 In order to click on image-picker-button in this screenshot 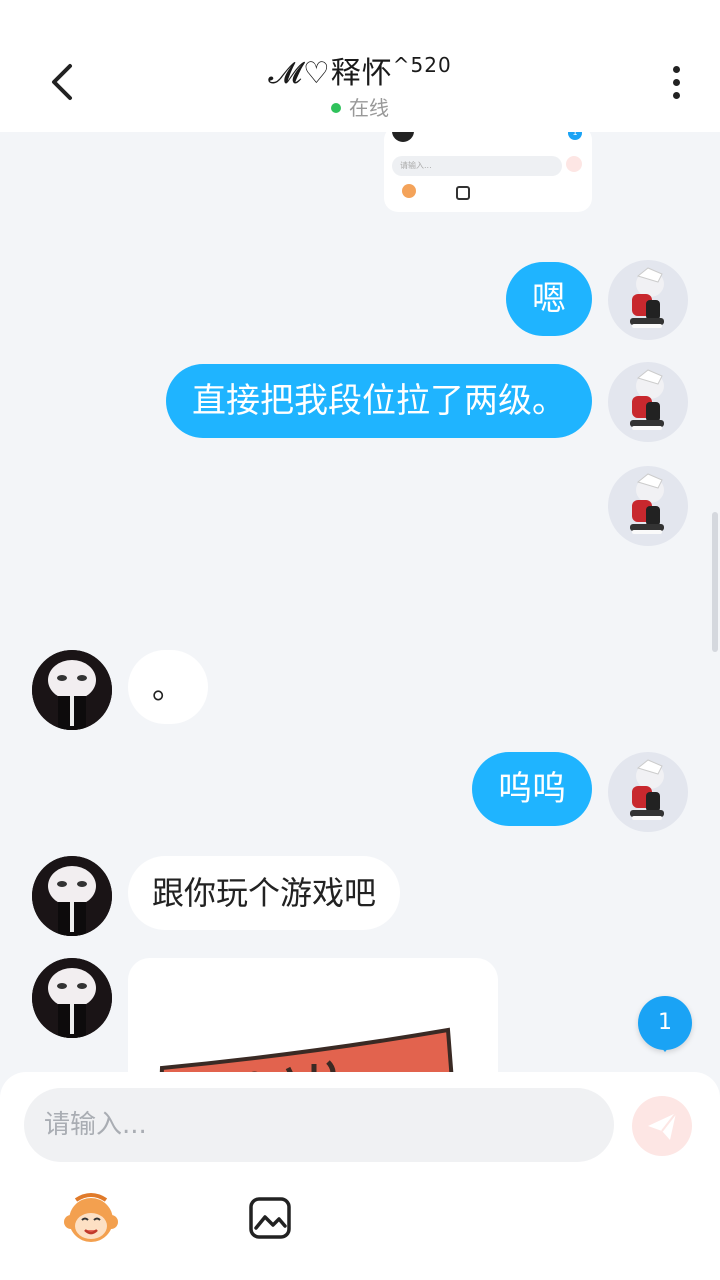, I will do `click(270, 1218)`.